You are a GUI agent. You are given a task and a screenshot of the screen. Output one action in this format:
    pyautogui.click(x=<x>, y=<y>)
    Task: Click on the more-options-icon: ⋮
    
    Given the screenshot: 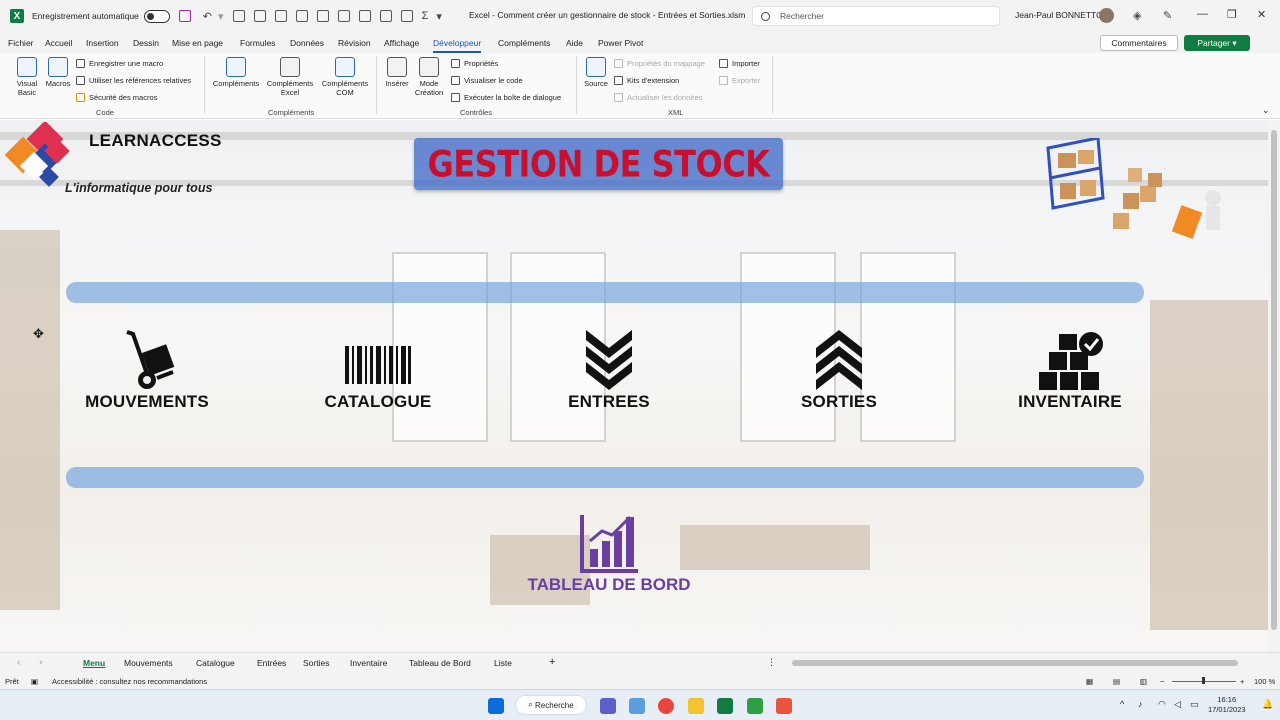 What is the action you would take?
    pyautogui.click(x=771, y=662)
    